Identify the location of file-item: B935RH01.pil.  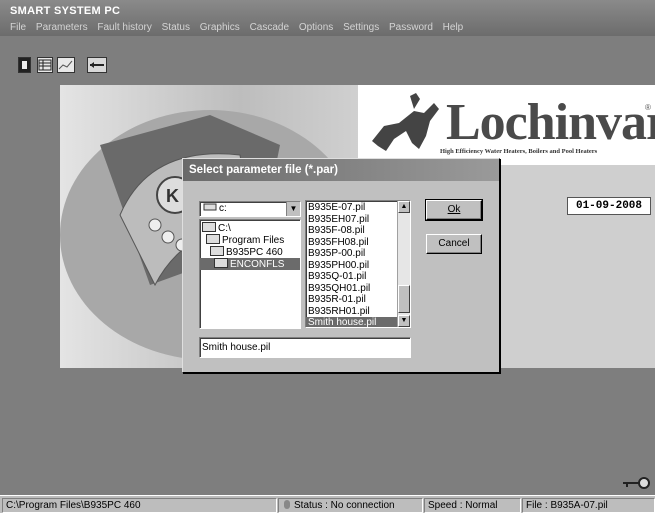
(353, 312).